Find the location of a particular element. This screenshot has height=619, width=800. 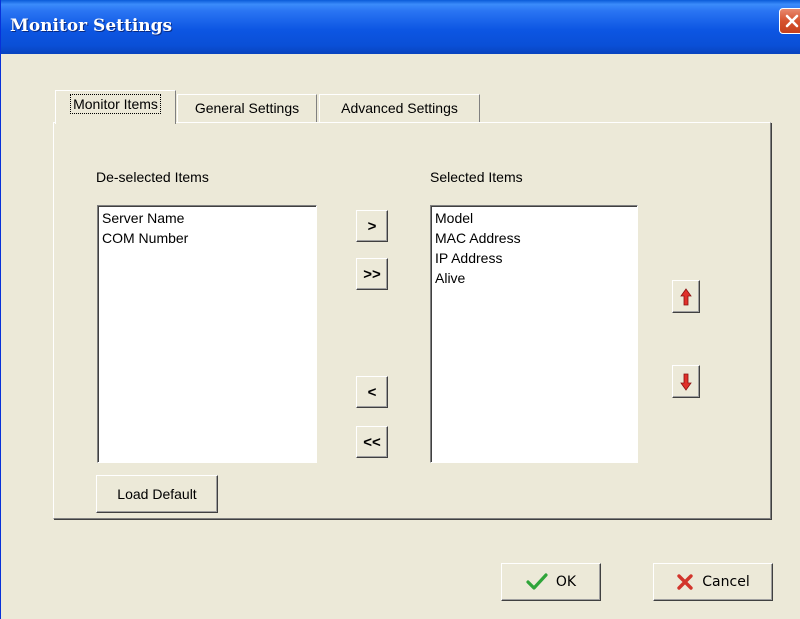

move-down-button is located at coordinates (686, 381).